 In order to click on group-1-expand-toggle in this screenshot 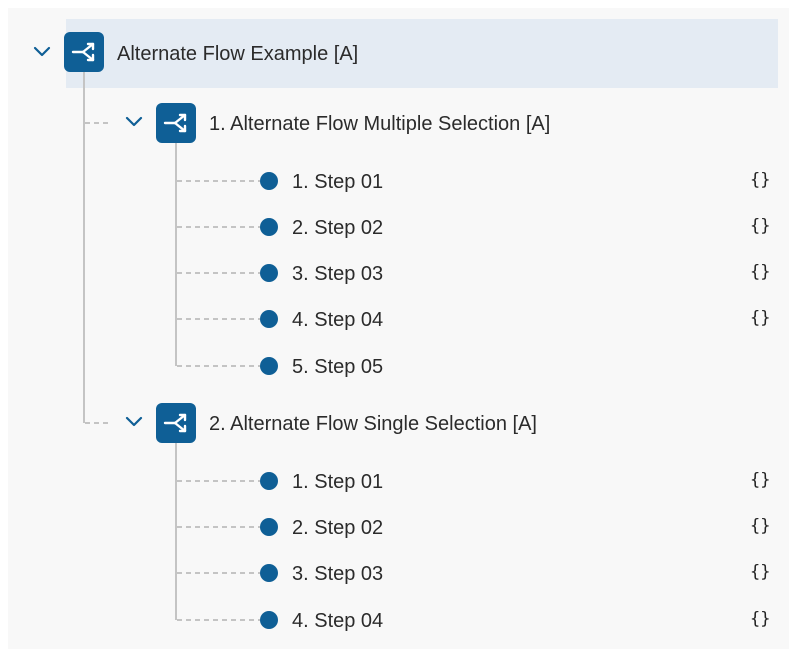, I will do `click(134, 122)`.